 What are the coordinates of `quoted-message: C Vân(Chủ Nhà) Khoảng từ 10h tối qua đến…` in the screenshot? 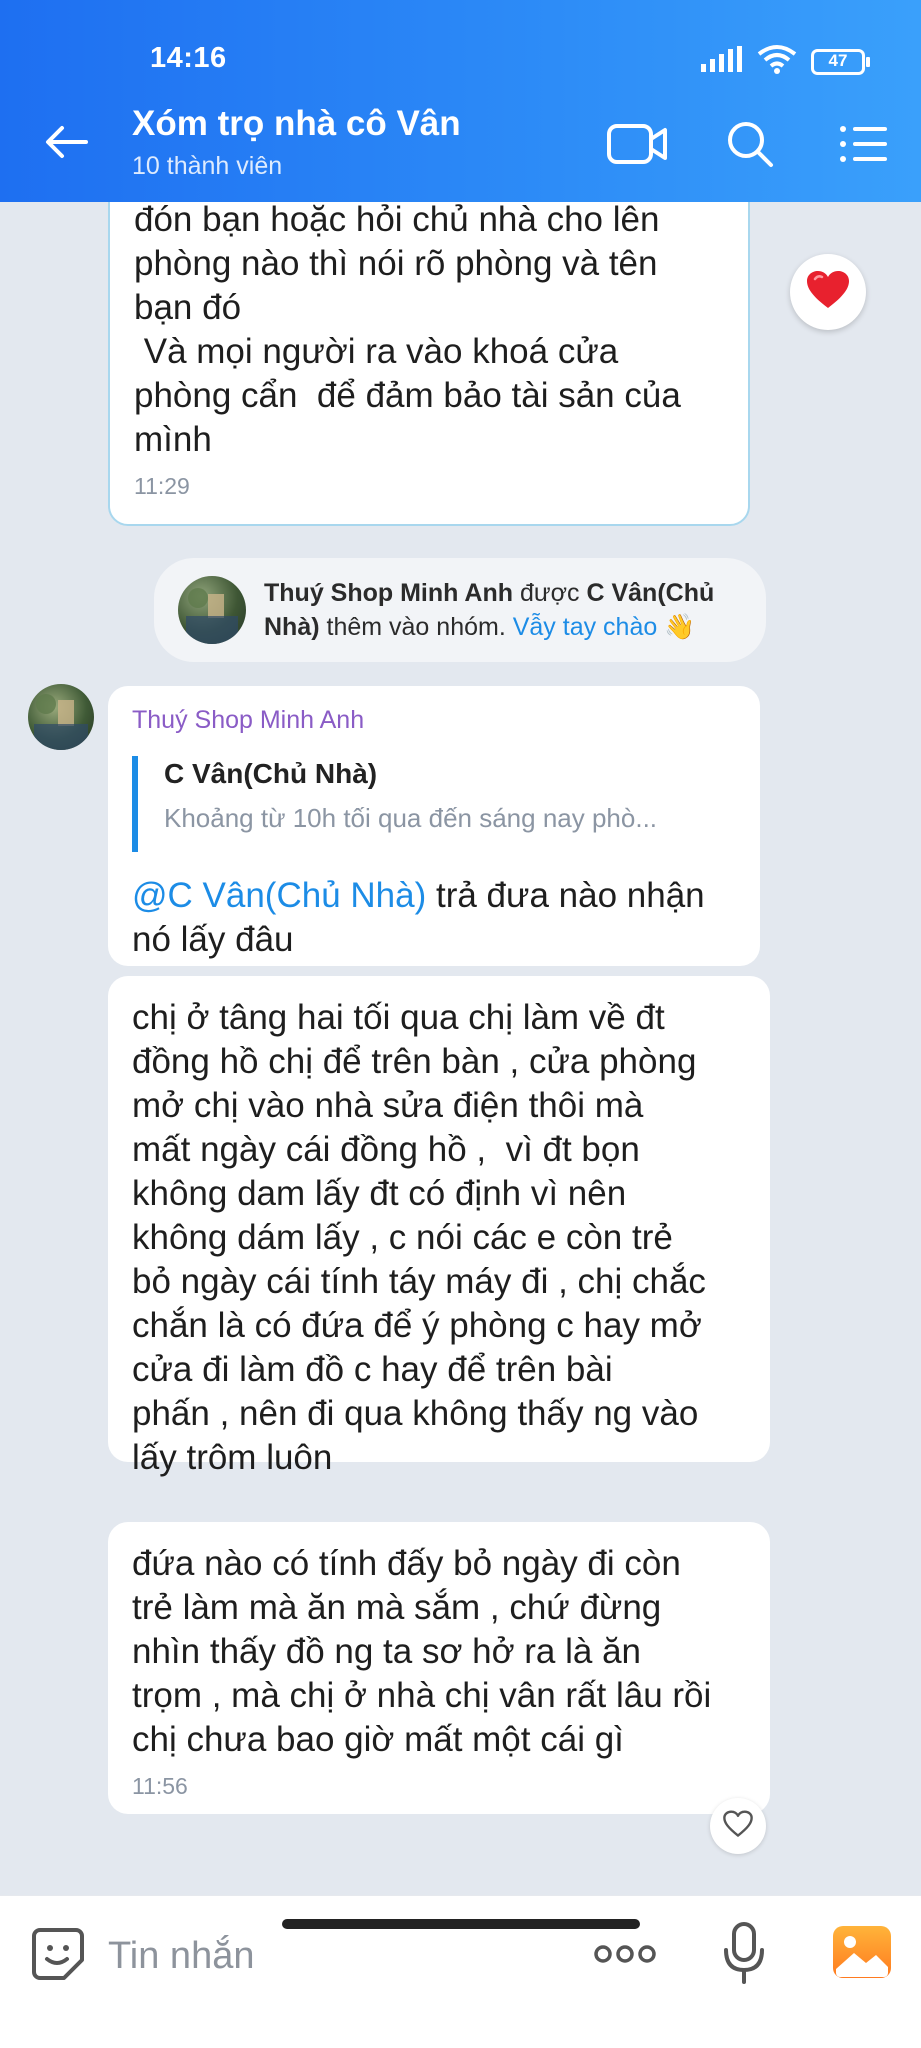 It's located at (434, 804).